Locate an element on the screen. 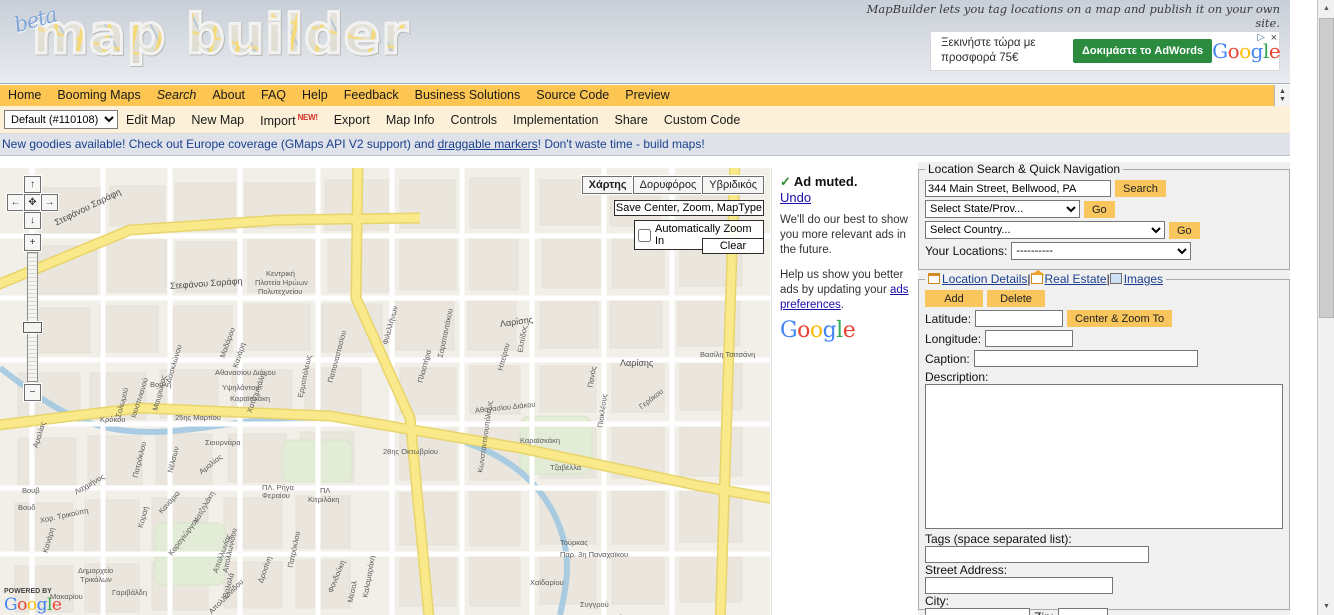 Image resolution: width=1334 pixels, height=615 pixels. address-search-row: Search is located at coordinates (1104, 188).